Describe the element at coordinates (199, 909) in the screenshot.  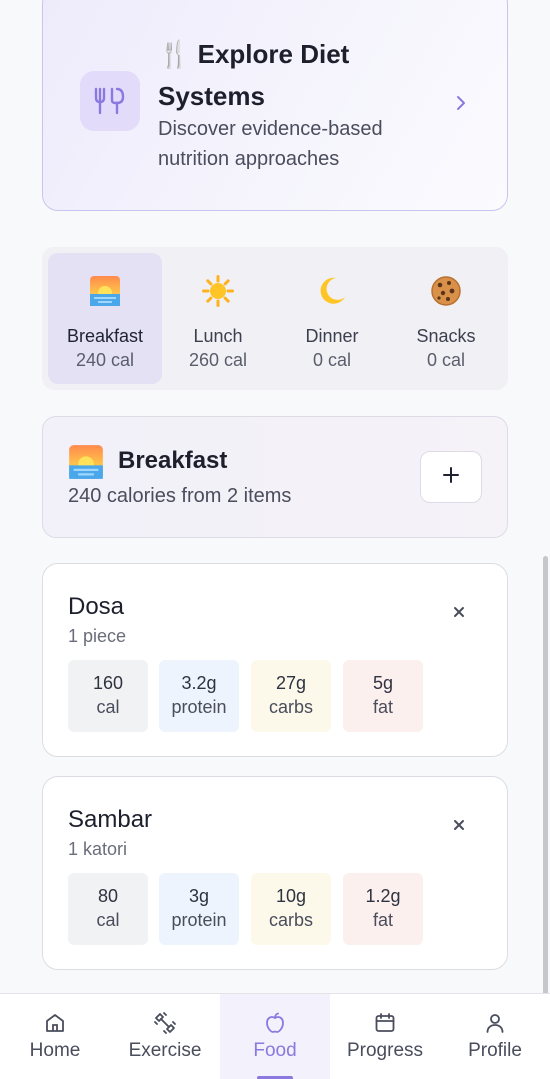
I see `nutrient-protein: 3g protein` at that location.